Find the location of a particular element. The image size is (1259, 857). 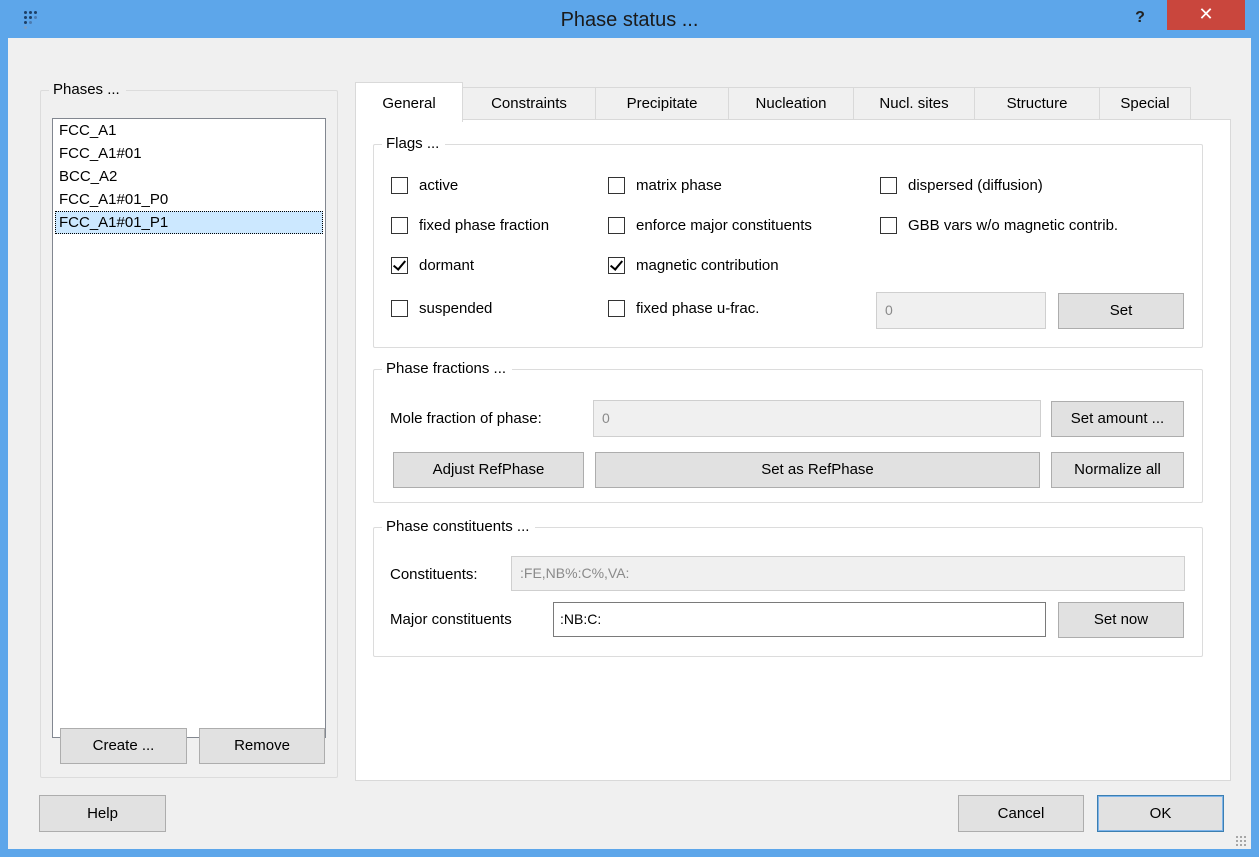

phase-list-item: FCC_A1#01 is located at coordinates (189, 153).